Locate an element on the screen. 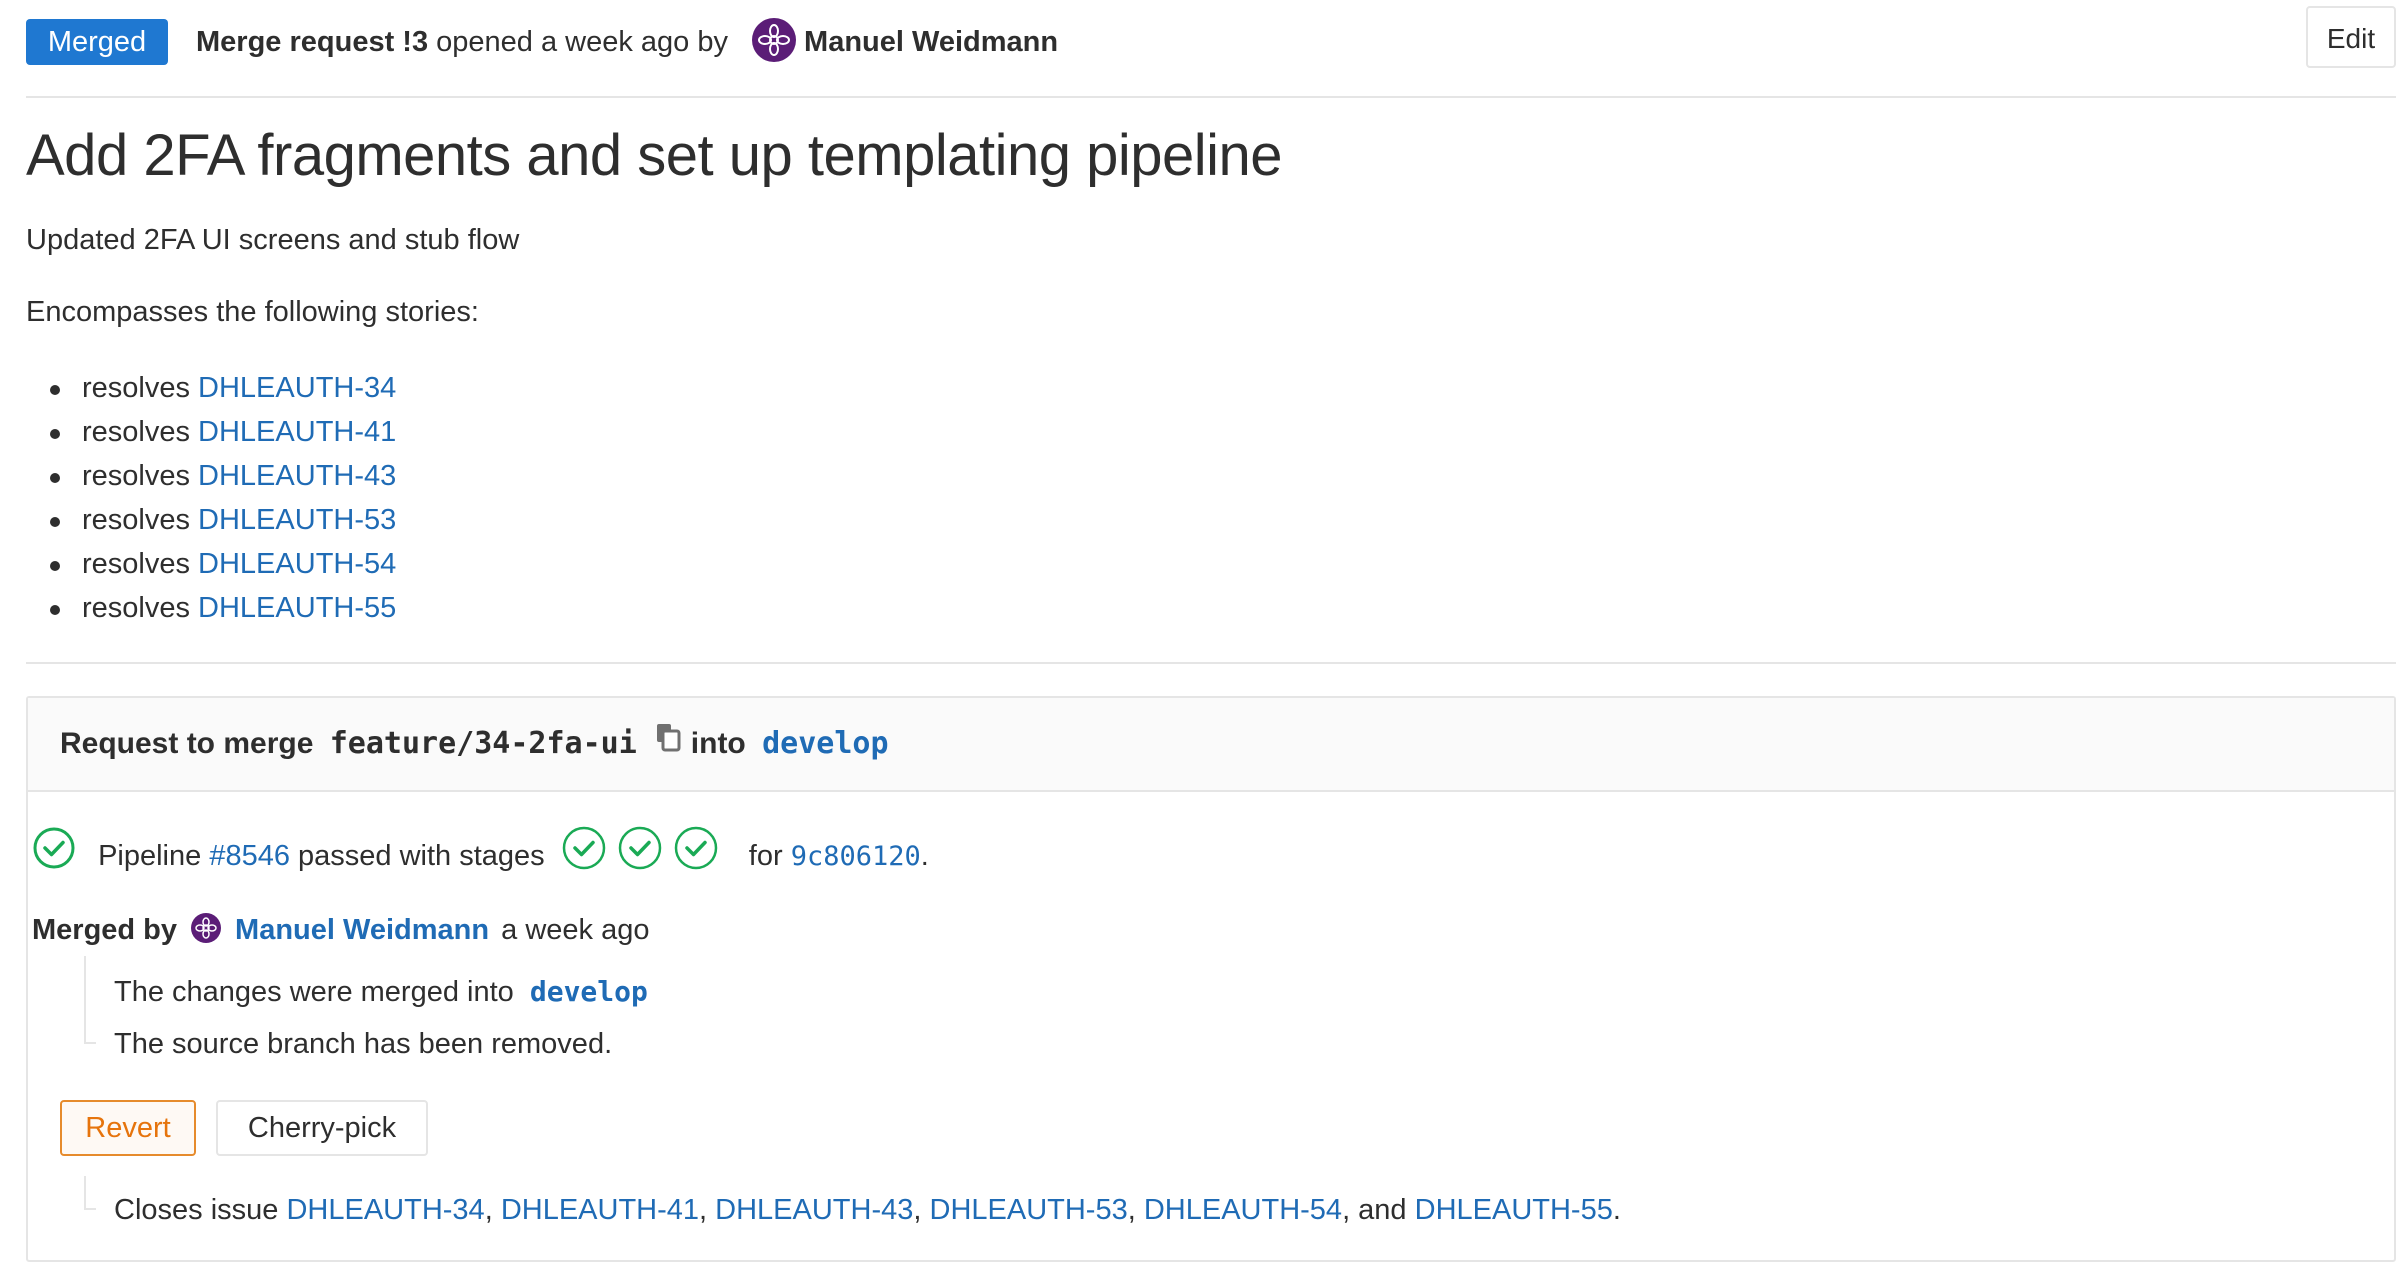 This screenshot has width=2406, height=1270. revert-button: Revert is located at coordinates (128, 1128).